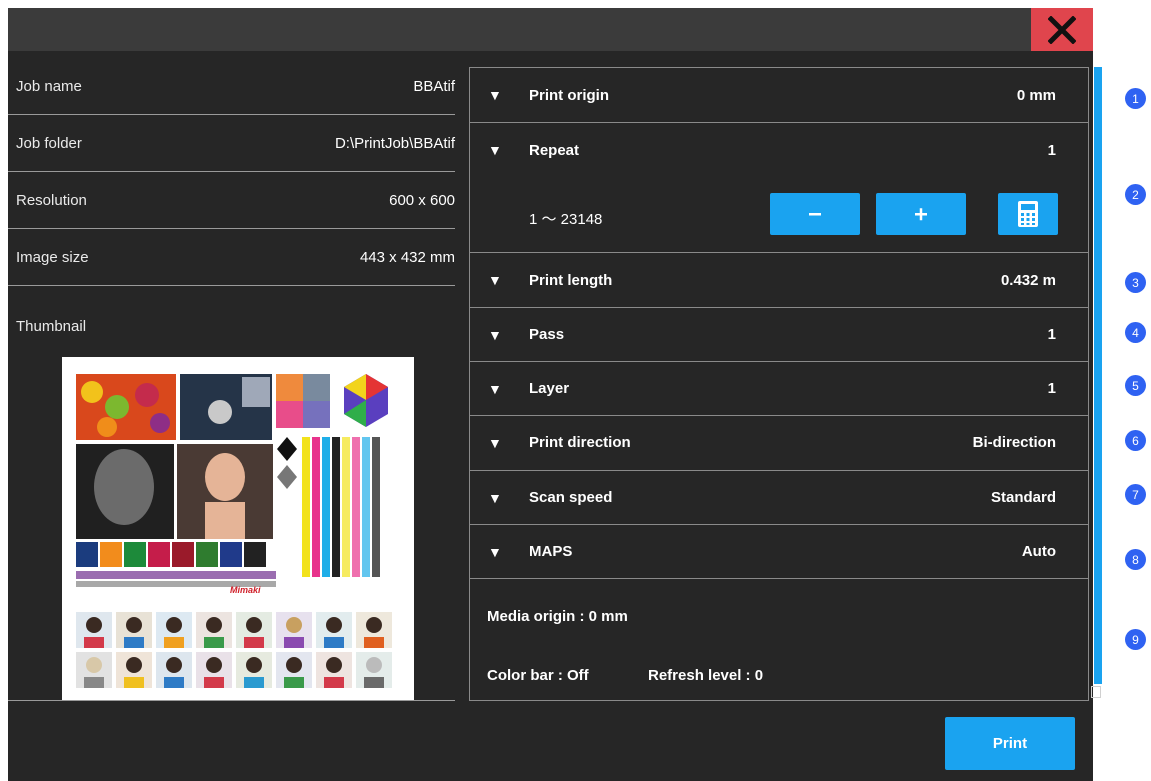 The image size is (1151, 781). I want to click on refresh-level-text: Refresh level : 0, so click(706, 675).